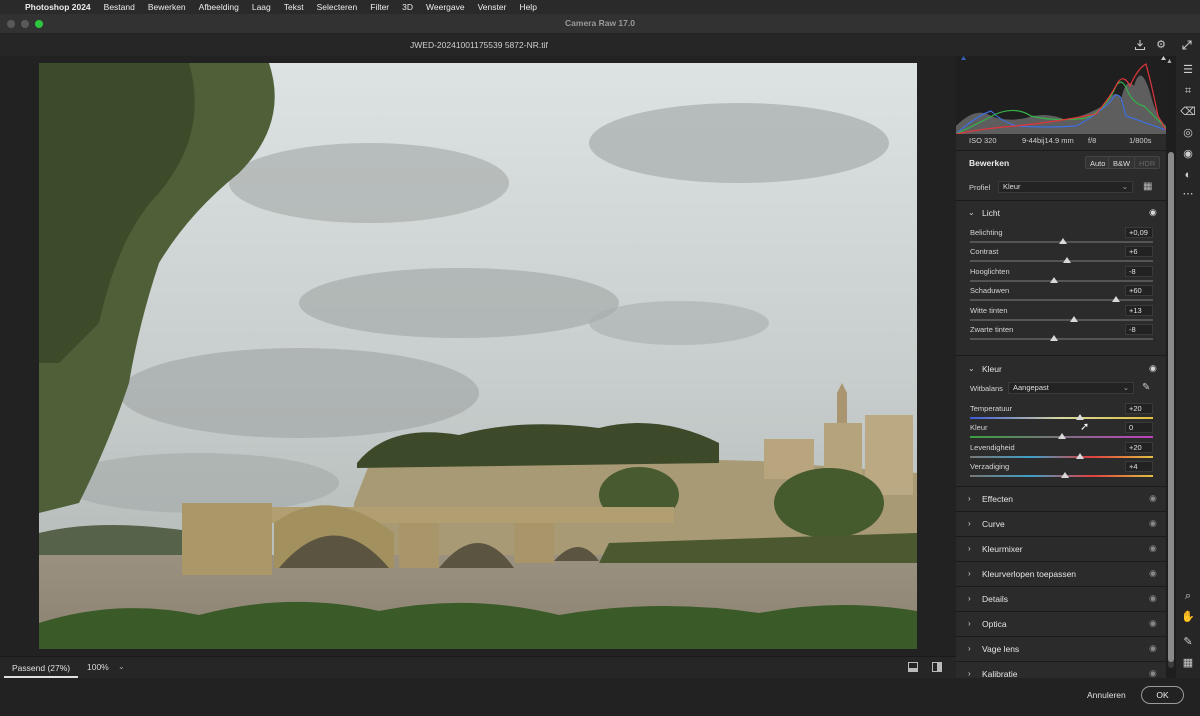 The image size is (1200, 716). What do you see at coordinates (1071, 388) in the screenshot?
I see `white-balance-select: Aangepast ⌄` at bounding box center [1071, 388].